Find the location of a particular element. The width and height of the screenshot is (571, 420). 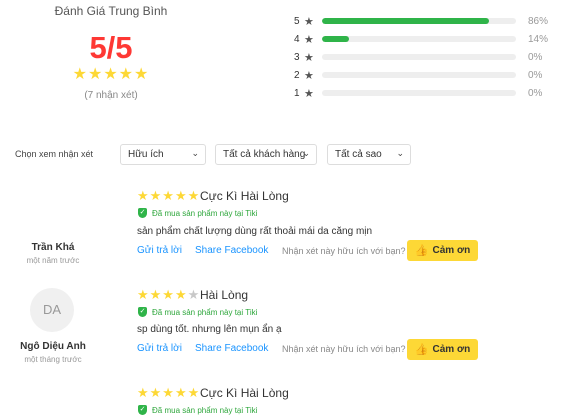

distribution-star-number: 5 is located at coordinates (297, 21).